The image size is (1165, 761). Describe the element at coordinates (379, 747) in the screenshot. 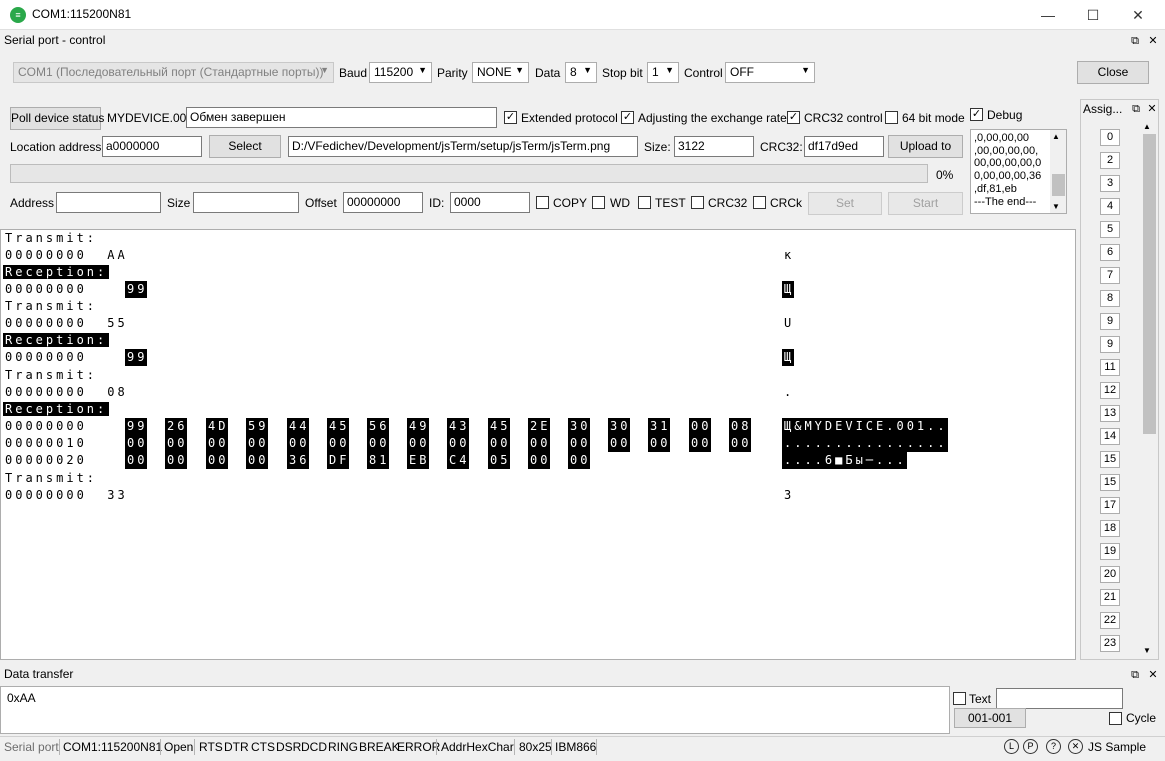

I see `status-item: BREAK` at that location.